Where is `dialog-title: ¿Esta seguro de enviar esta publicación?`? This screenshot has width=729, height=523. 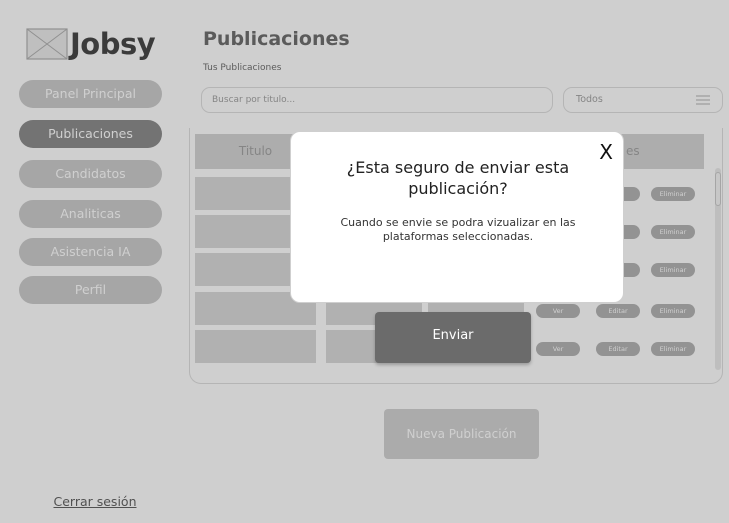 dialog-title: ¿Esta seguro de enviar esta publicación? is located at coordinates (458, 178).